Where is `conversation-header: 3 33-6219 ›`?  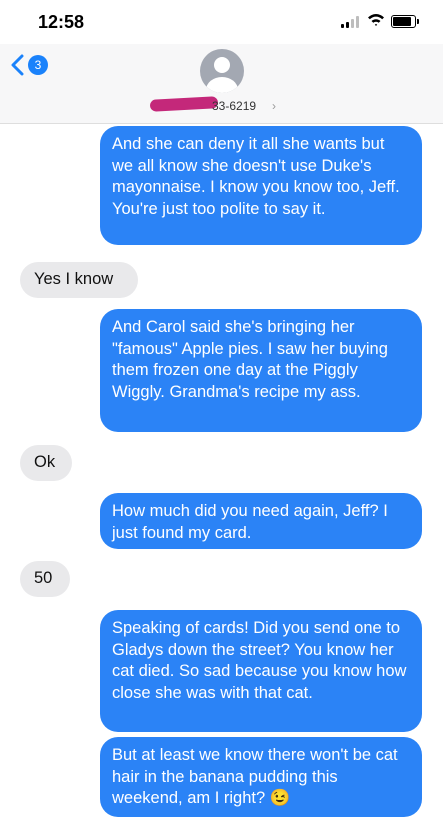
conversation-header: 3 33-6219 › is located at coordinates (221, 84).